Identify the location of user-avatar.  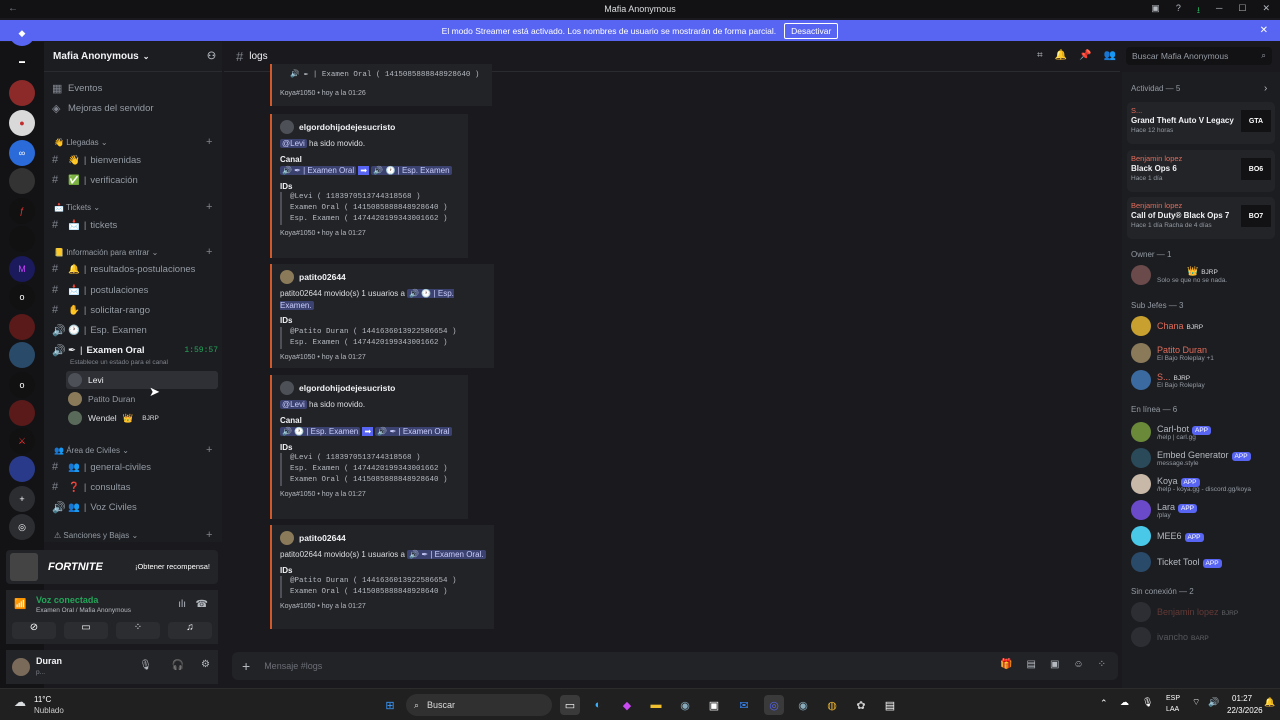
(21, 667).